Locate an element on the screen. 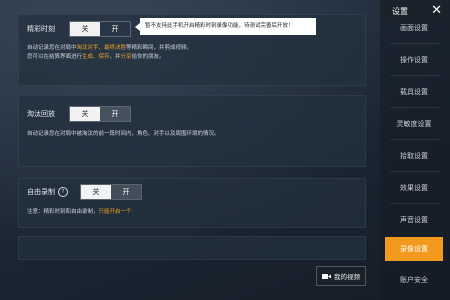 The width and height of the screenshot is (450, 300). elimination-label: 淘汰回放 is located at coordinates (41, 114).